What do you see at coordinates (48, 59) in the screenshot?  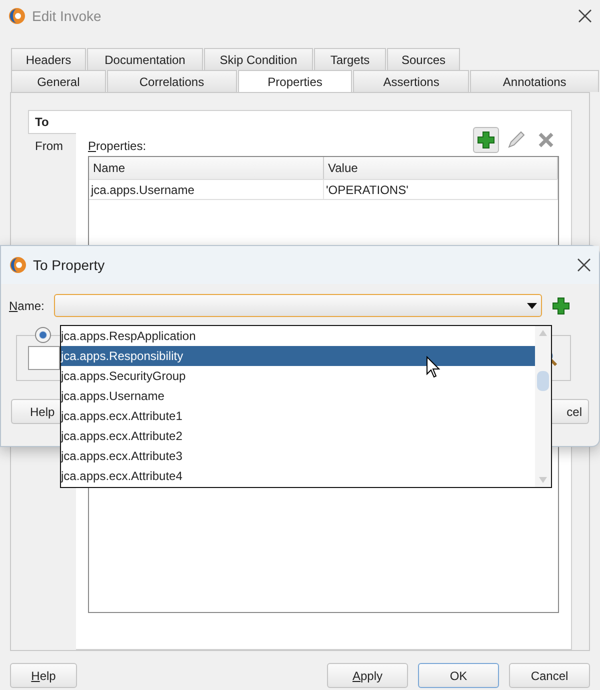 I see `tab: Headers` at bounding box center [48, 59].